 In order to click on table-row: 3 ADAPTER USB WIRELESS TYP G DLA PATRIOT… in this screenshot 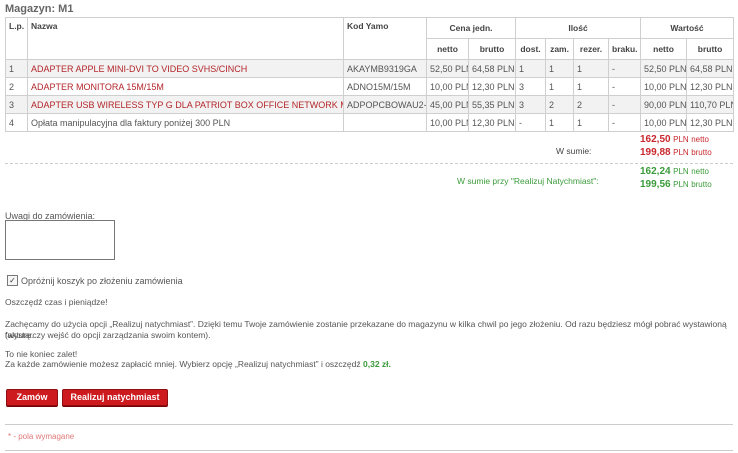, I will do `click(370, 104)`.